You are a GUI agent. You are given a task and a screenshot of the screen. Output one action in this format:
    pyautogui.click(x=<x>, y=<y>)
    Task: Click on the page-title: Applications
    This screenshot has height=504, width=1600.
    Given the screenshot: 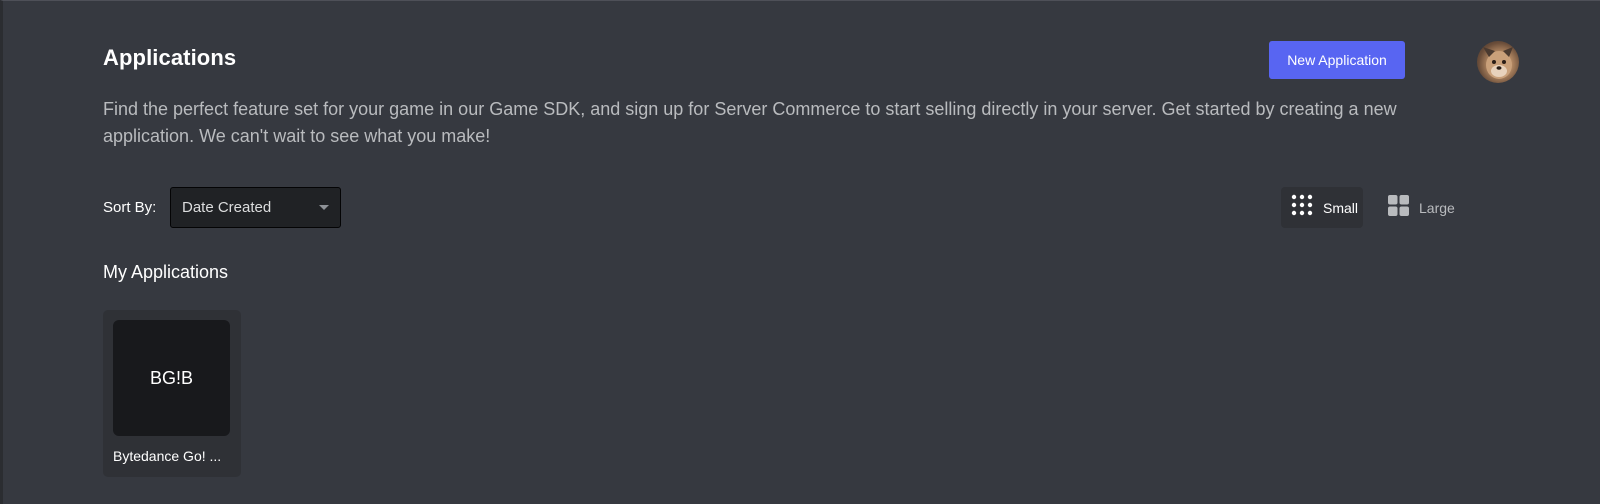 What is the action you would take?
    pyautogui.click(x=170, y=57)
    